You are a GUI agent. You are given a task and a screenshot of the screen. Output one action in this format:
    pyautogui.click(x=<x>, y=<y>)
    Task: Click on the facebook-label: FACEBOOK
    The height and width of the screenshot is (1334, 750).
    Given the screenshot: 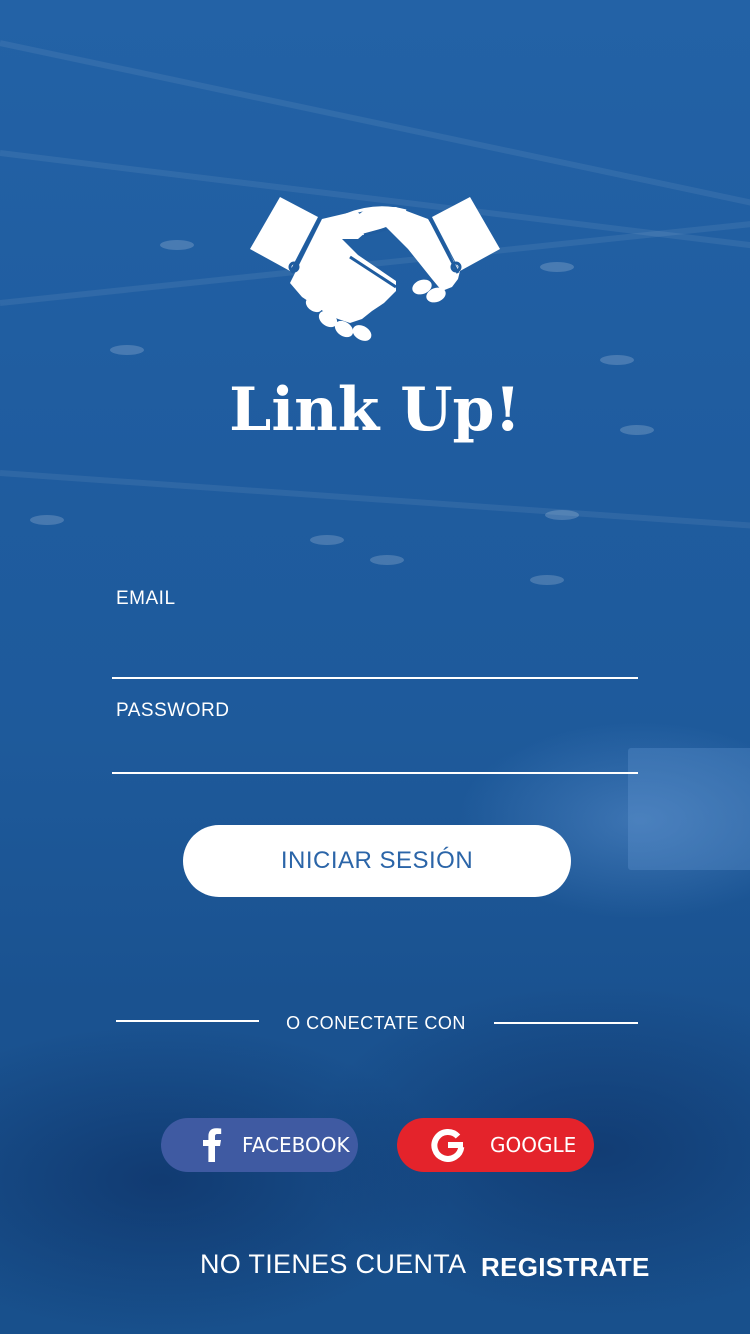 What is the action you would take?
    pyautogui.click(x=296, y=1145)
    